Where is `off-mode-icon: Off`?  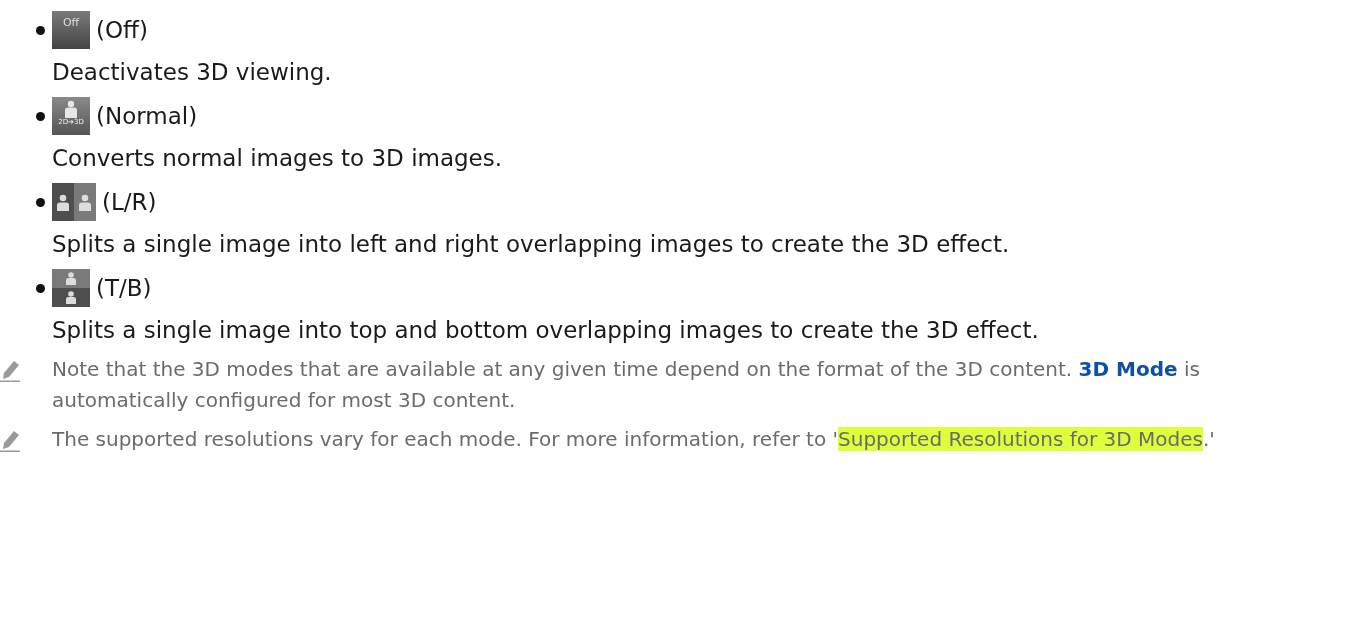
off-mode-icon: Off is located at coordinates (71, 30).